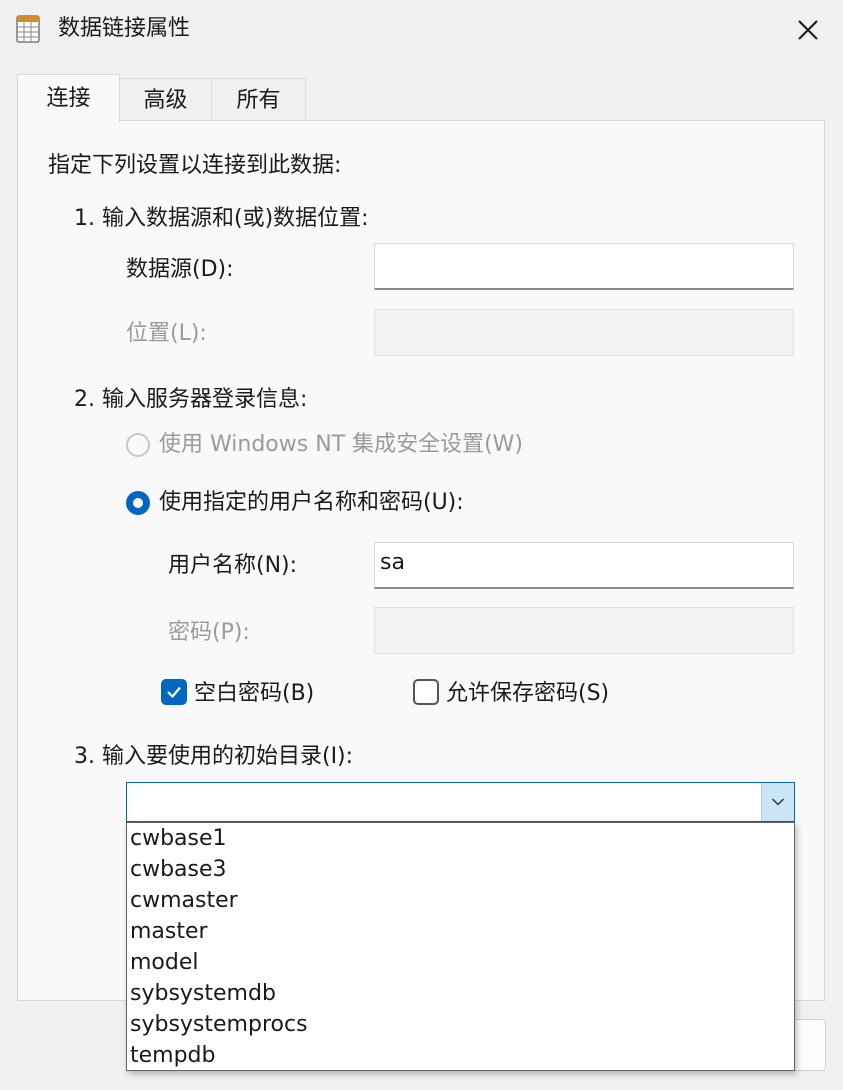  Describe the element at coordinates (233, 565) in the screenshot. I see `username-label: 用户名称(N):` at that location.